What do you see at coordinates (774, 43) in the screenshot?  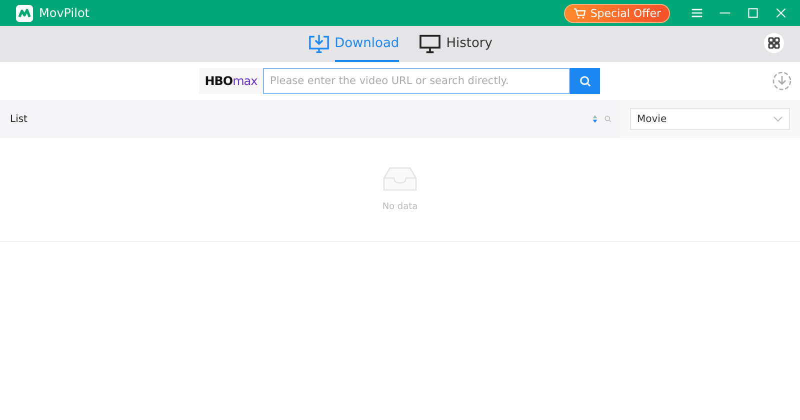 I see `grid-icon` at bounding box center [774, 43].